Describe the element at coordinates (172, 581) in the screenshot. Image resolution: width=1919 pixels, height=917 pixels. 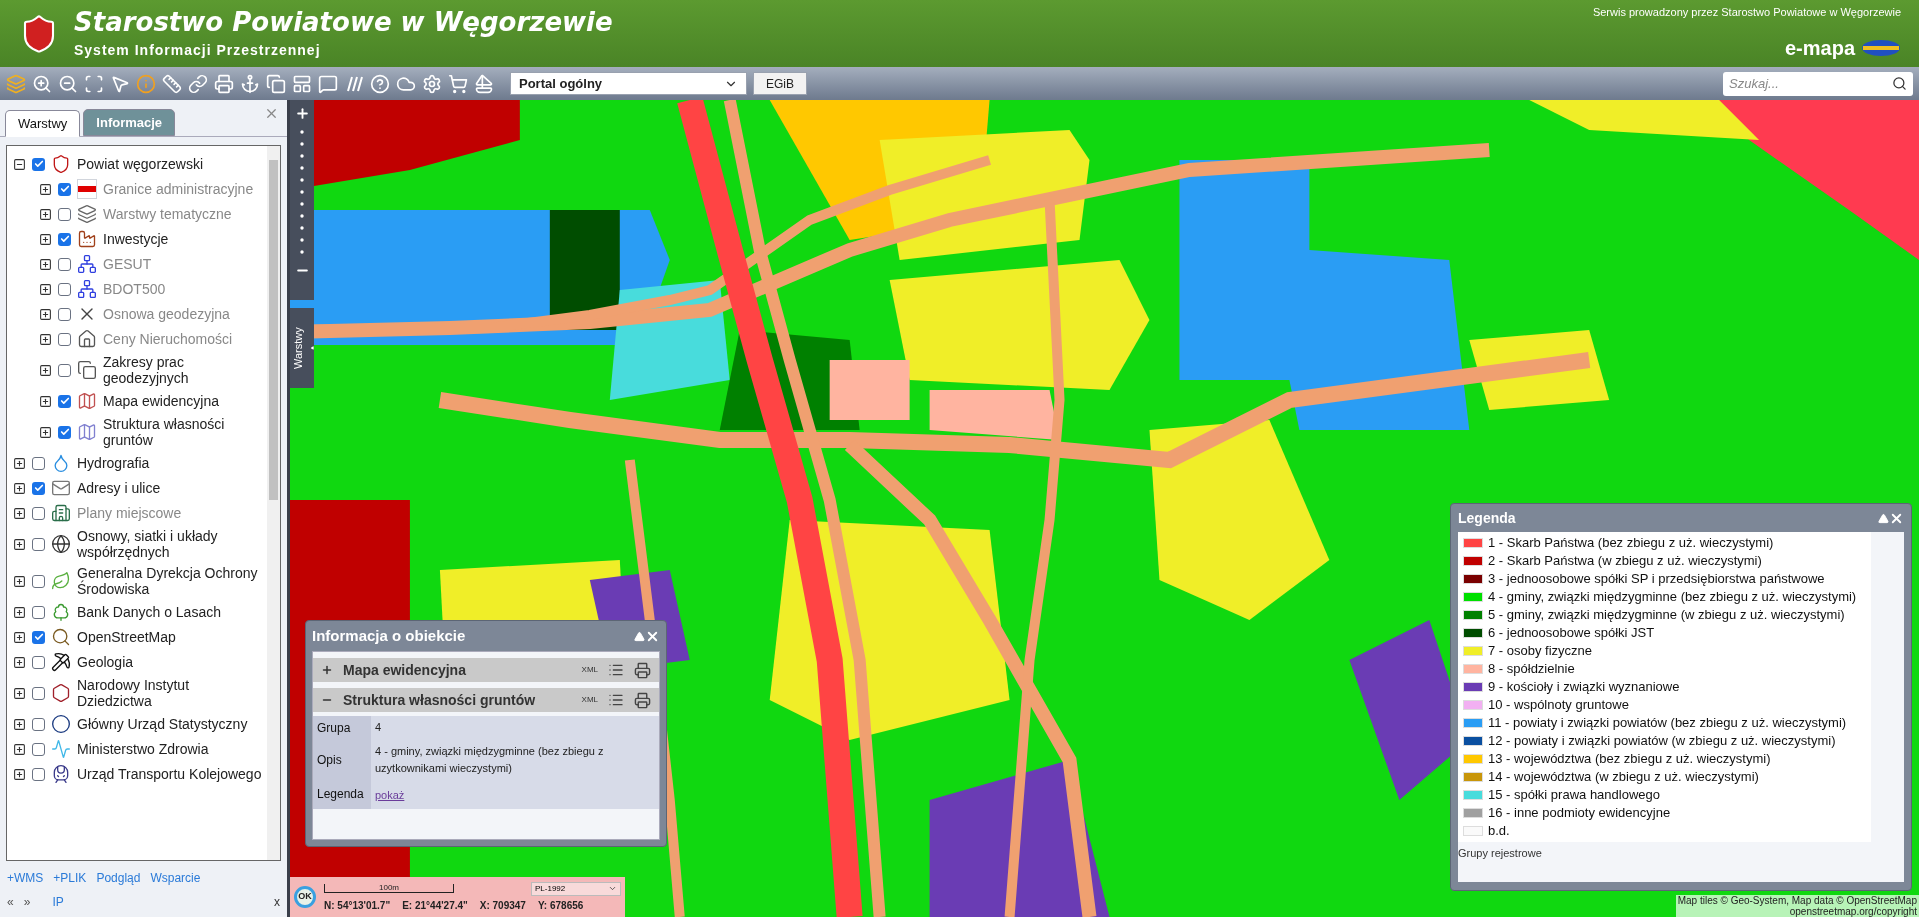
I see `layer-label: Generalna Dyrekcja Ochrony Środowiska` at that location.